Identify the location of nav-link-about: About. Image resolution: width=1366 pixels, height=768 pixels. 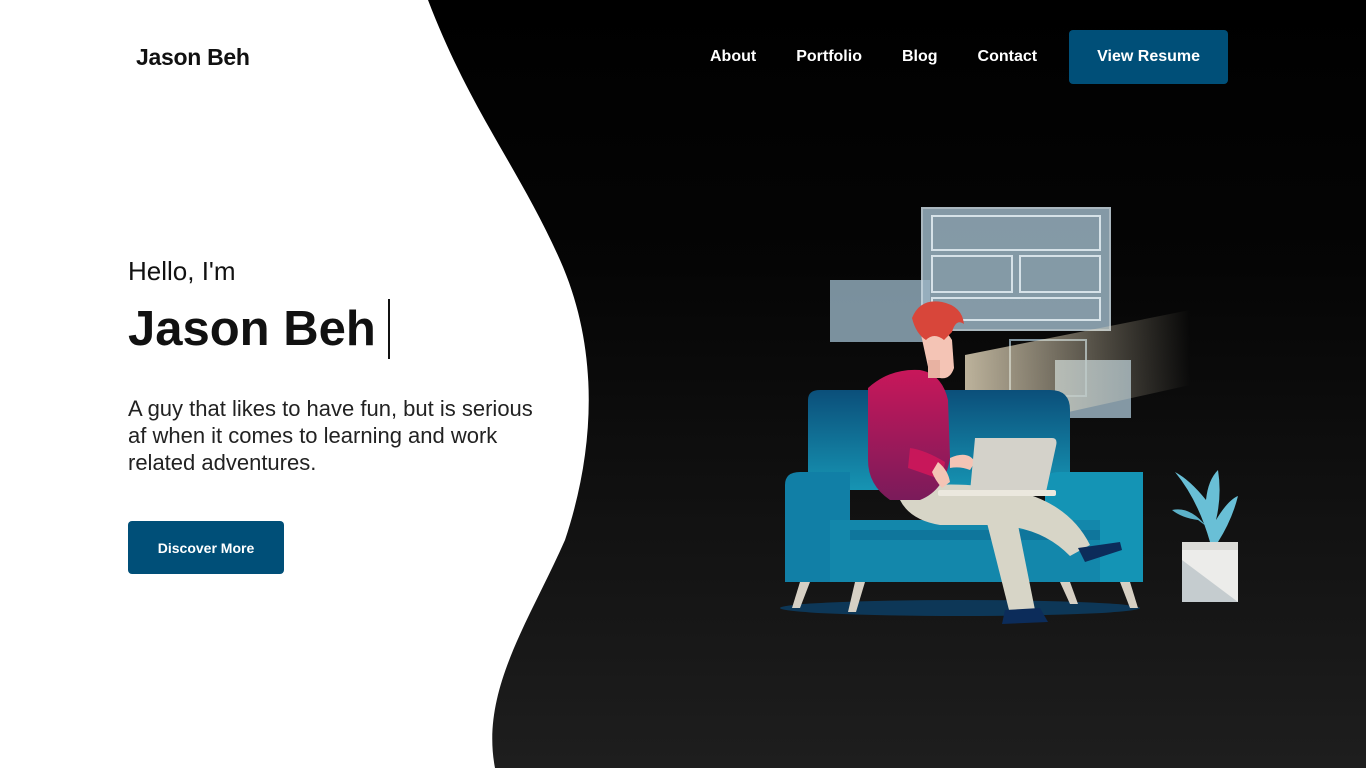
(733, 57).